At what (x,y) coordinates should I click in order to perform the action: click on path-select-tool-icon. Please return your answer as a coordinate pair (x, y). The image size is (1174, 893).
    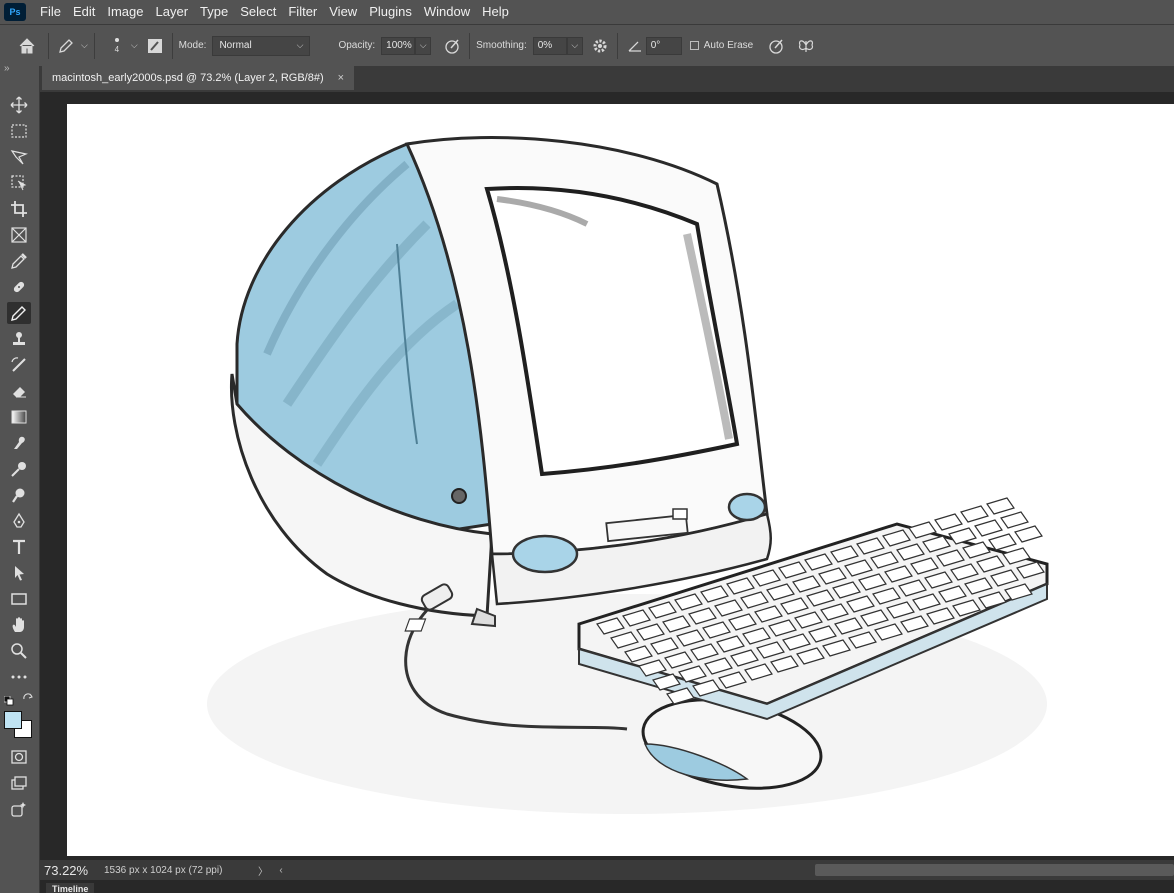
    Looking at the image, I should click on (19, 573).